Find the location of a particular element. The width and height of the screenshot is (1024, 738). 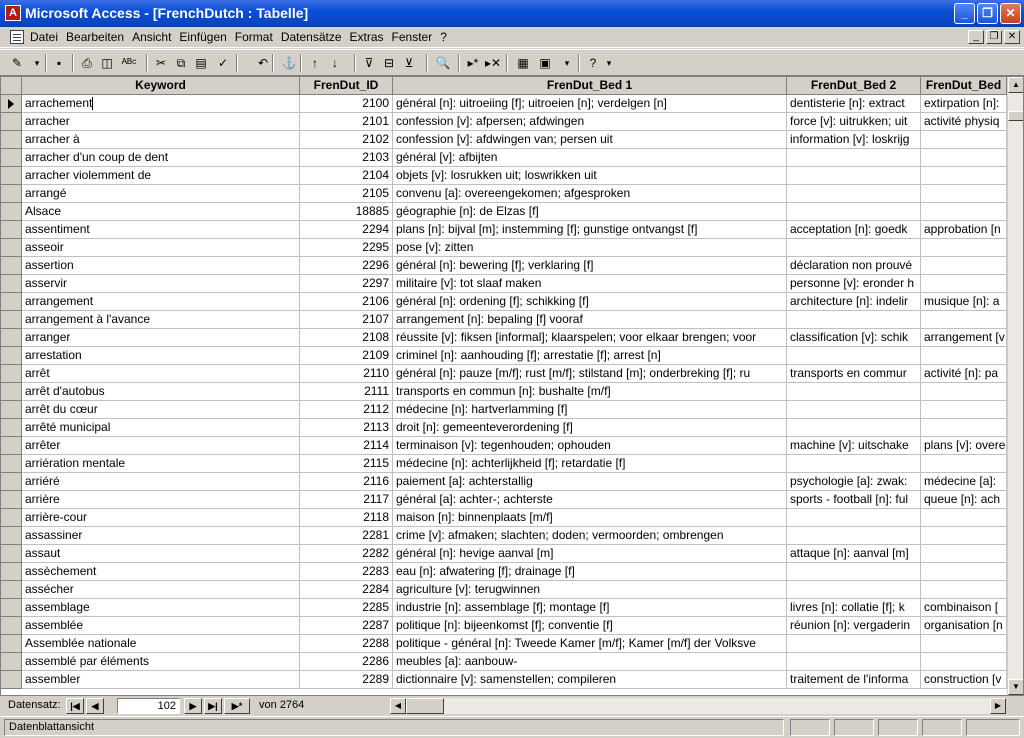

cell-keyword: arrangement à l'avance is located at coordinates (161, 320).